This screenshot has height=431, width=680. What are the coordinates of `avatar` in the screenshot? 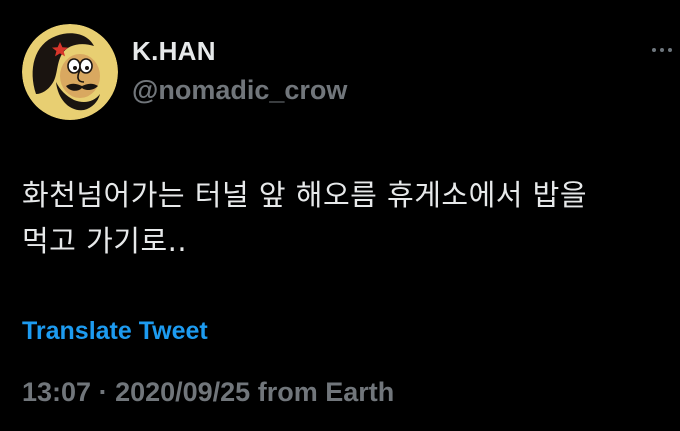 It's located at (70, 72).